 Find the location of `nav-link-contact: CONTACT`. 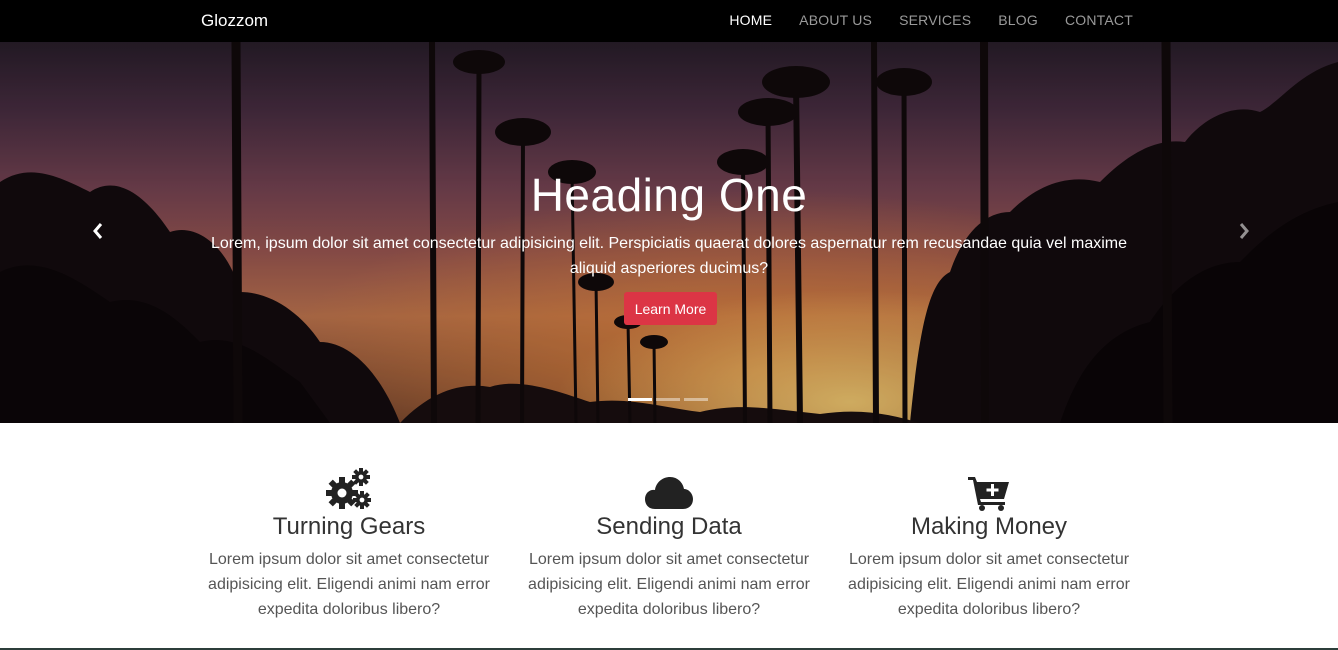

nav-link-contact: CONTACT is located at coordinates (1099, 21).